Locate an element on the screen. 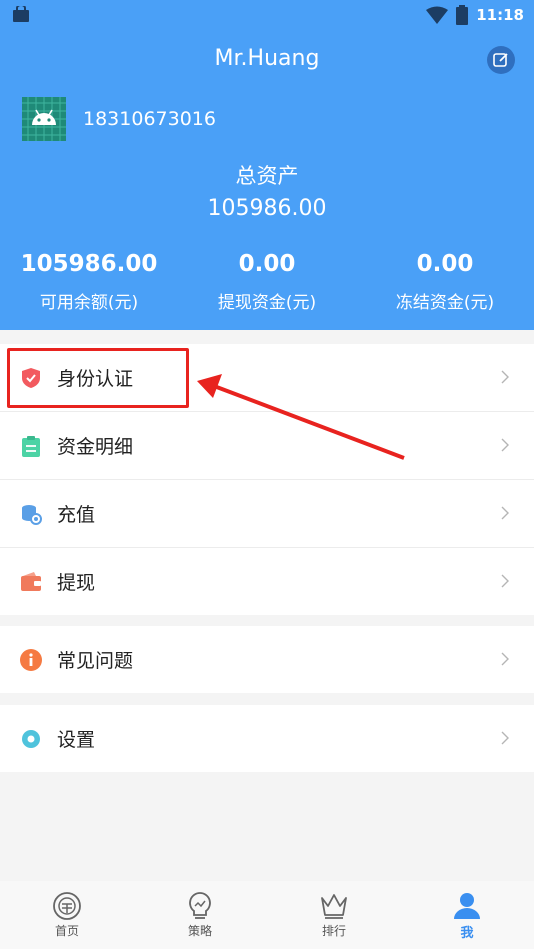 The width and height of the screenshot is (534, 949). menu-item-recharge: 充值 is located at coordinates (267, 514).